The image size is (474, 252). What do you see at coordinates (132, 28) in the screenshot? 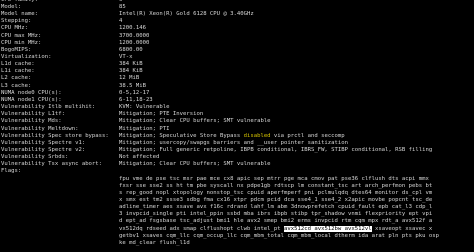
I see `field-value: 1200.146` at bounding box center [132, 28].